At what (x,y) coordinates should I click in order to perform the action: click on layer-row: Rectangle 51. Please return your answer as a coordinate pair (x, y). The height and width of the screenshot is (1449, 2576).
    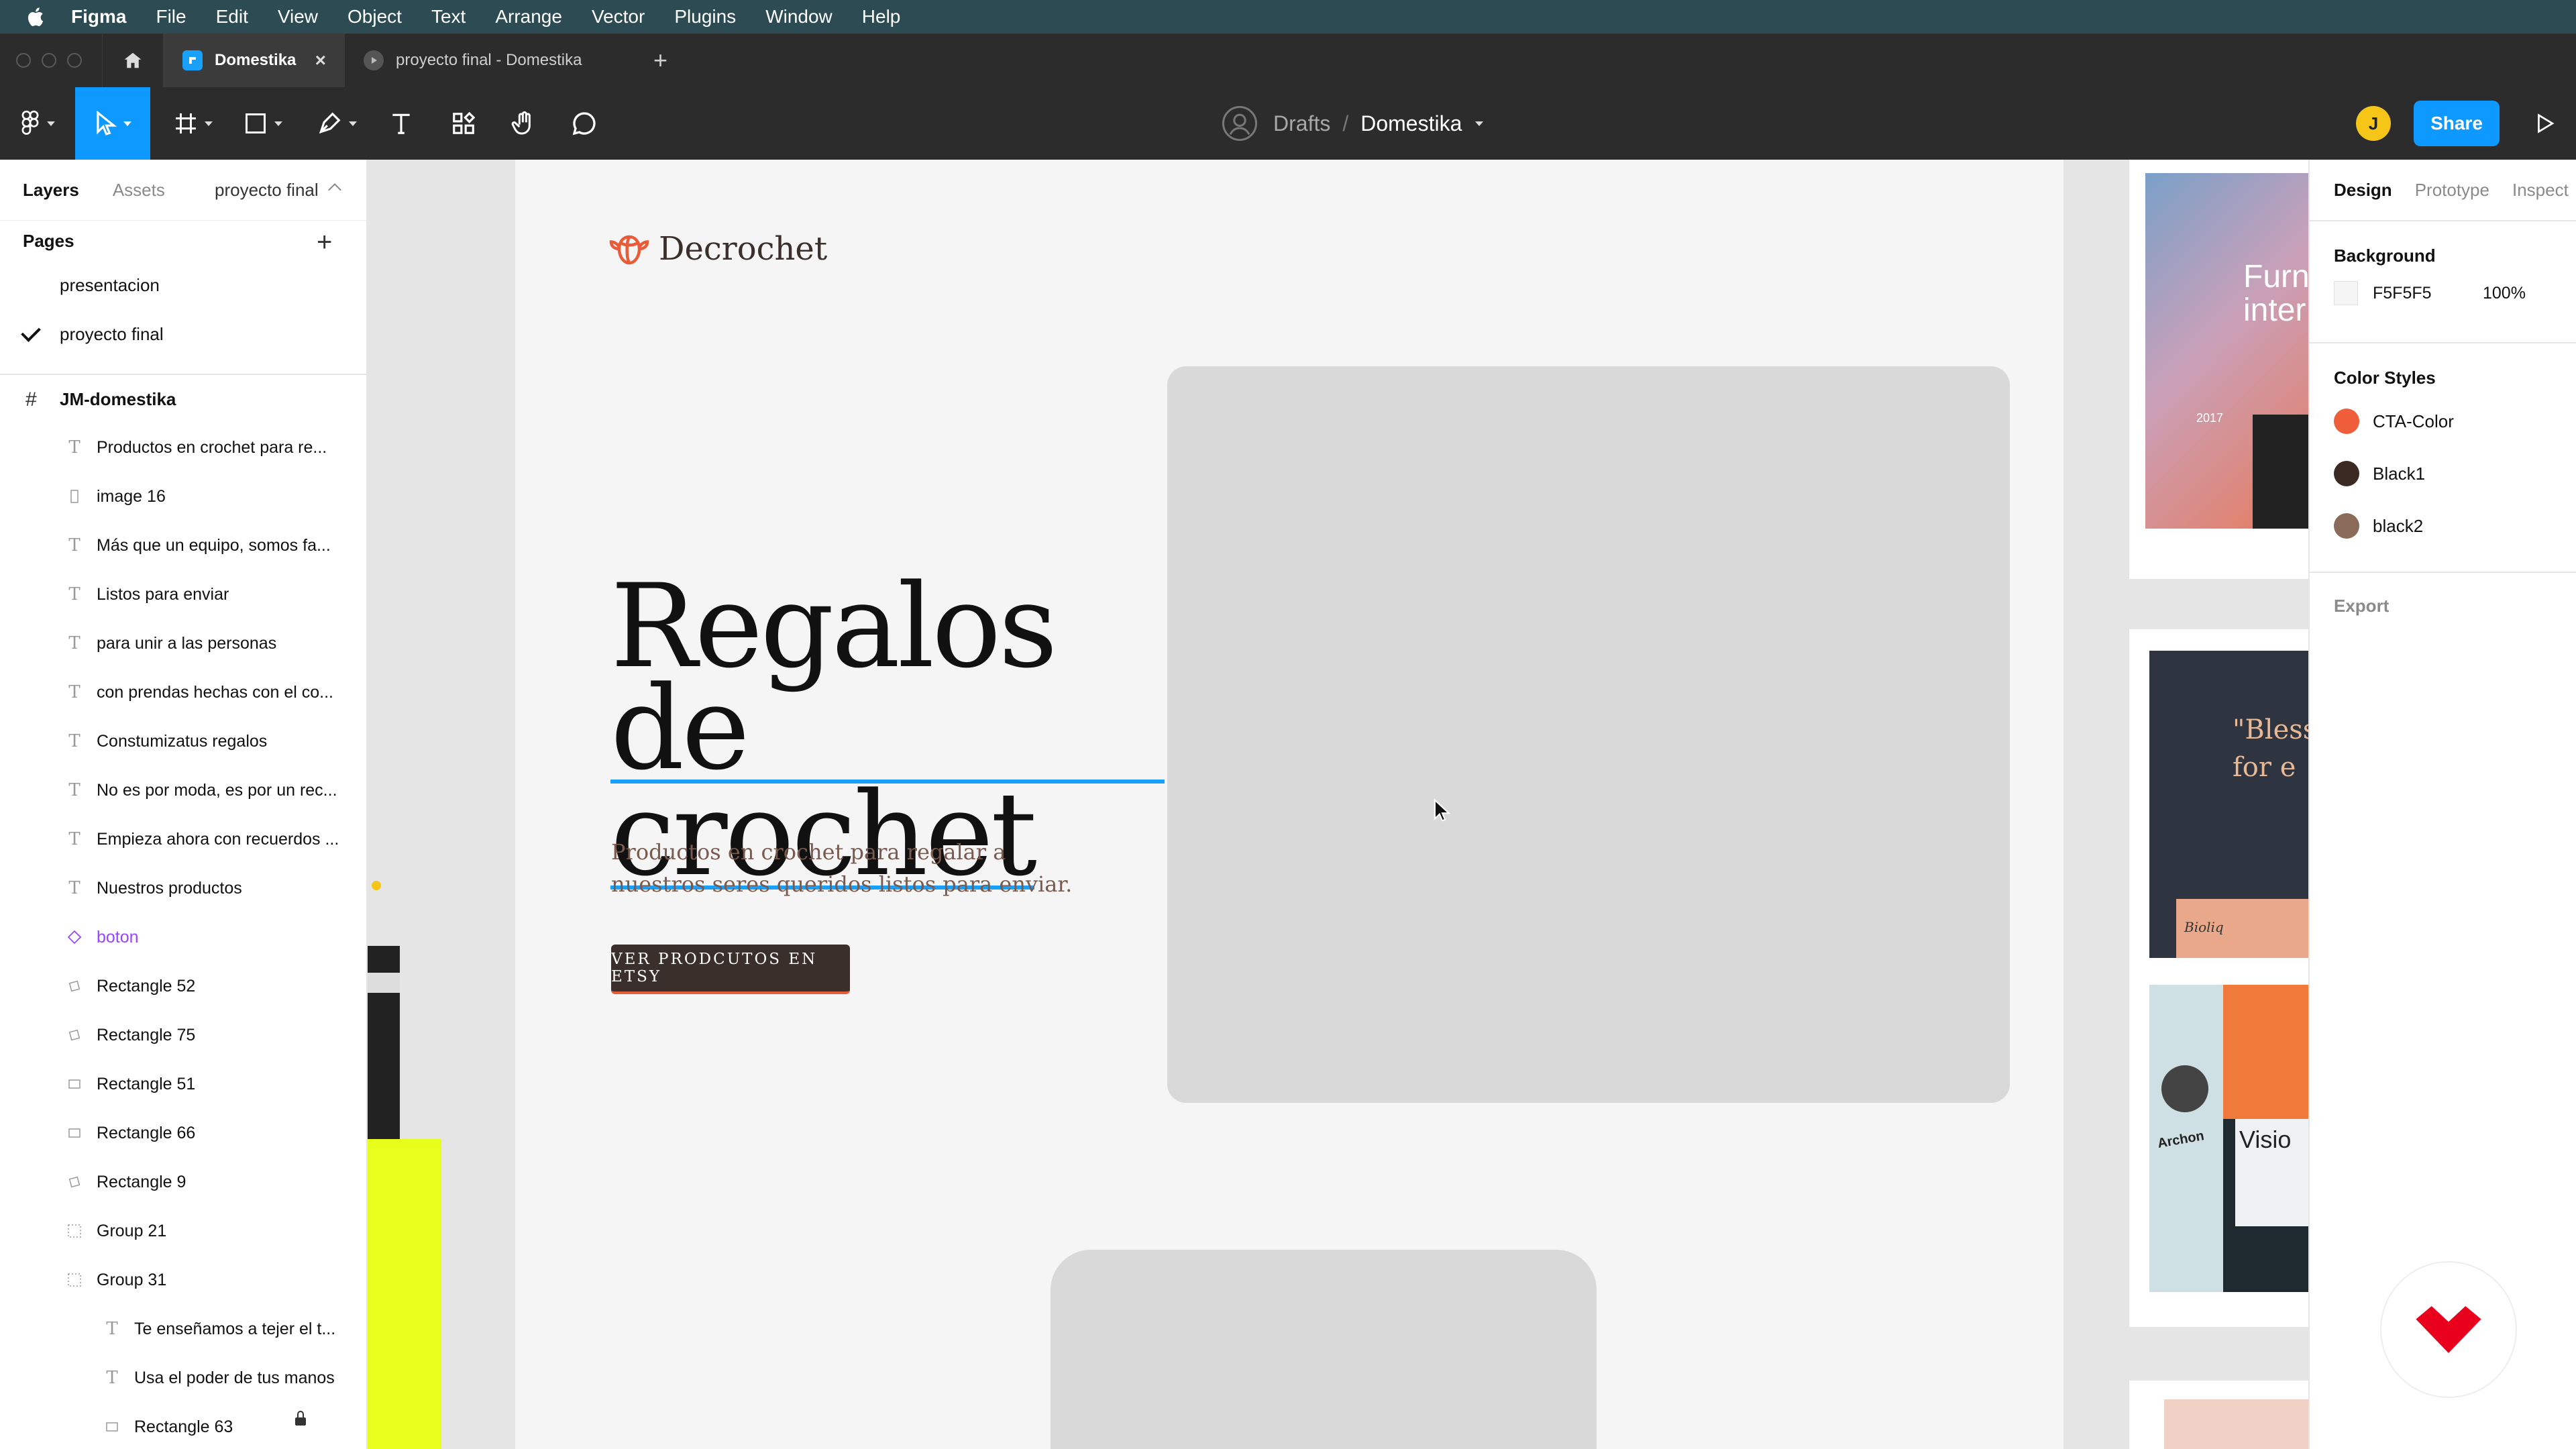
    Looking at the image, I should click on (183, 1084).